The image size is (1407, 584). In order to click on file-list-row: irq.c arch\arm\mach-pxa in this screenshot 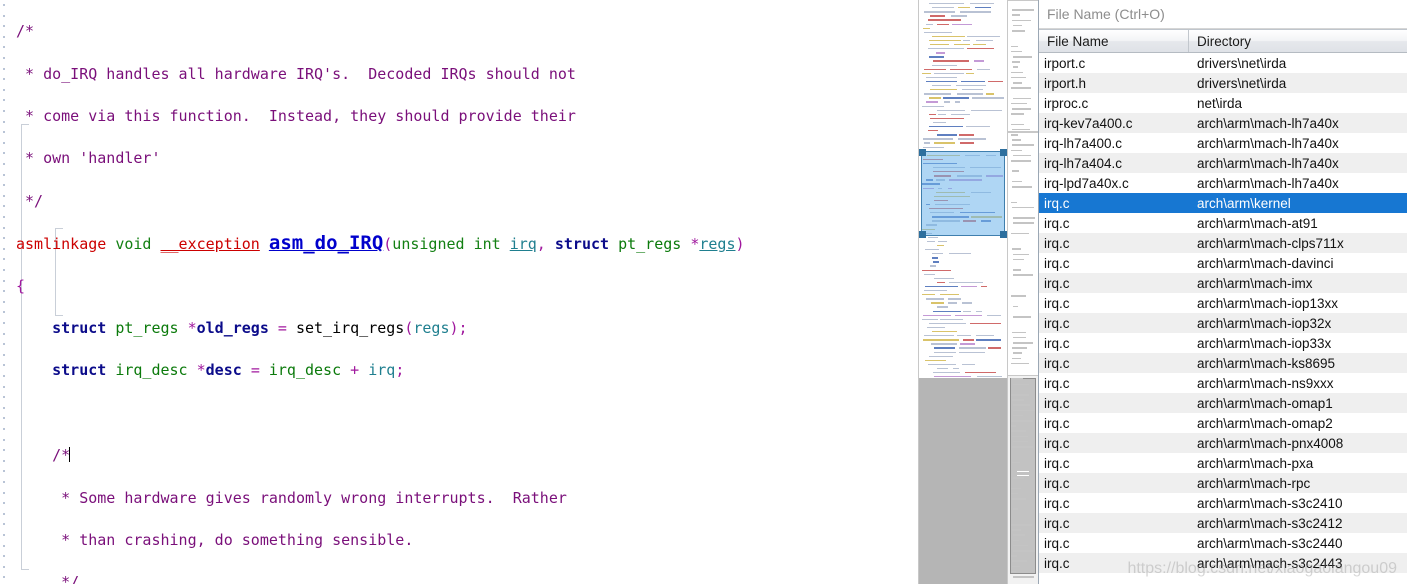, I will do `click(1223, 463)`.